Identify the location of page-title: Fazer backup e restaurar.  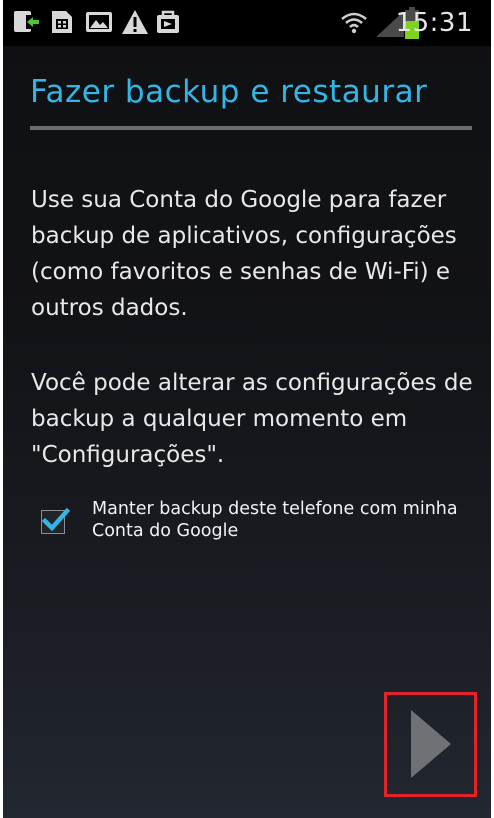
(229, 92).